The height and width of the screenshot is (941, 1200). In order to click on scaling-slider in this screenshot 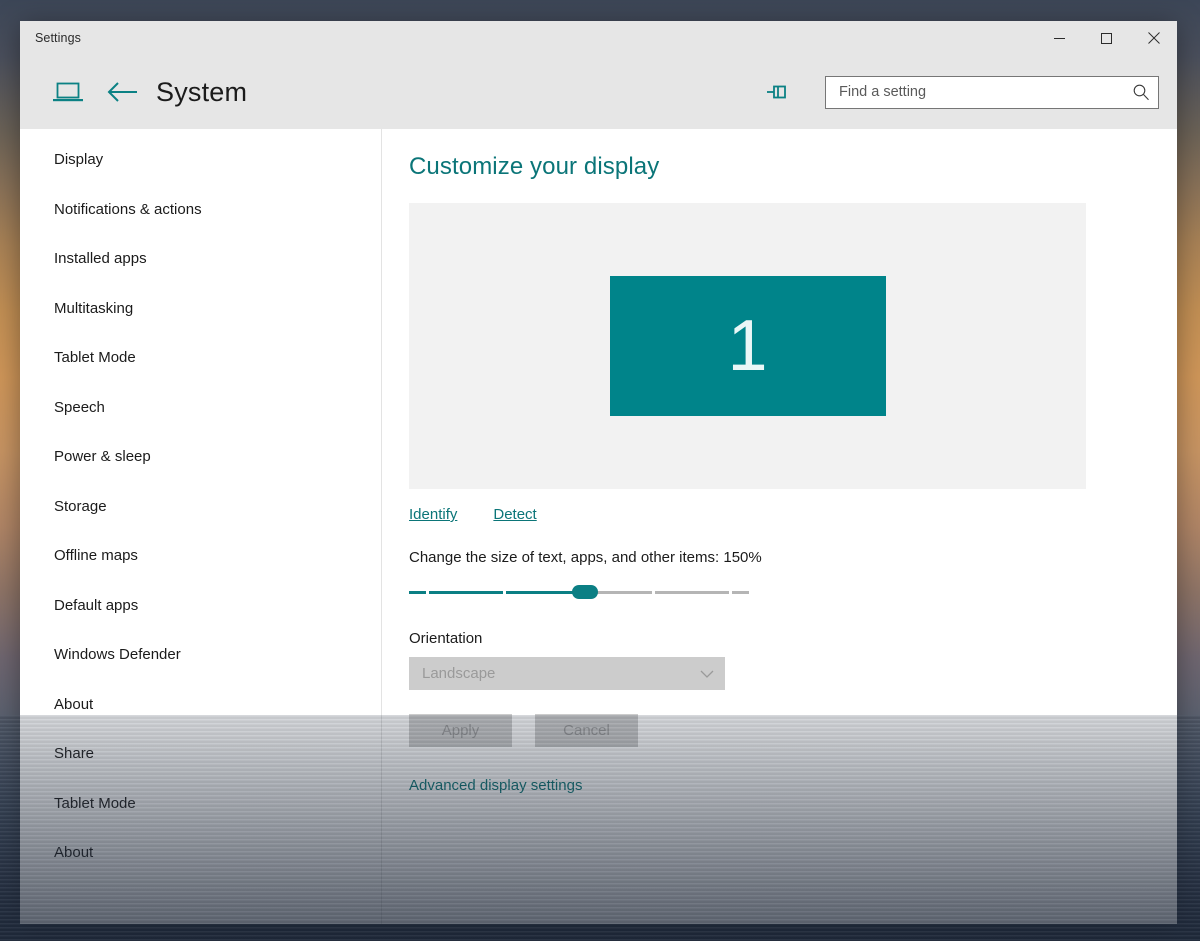, I will do `click(579, 593)`.